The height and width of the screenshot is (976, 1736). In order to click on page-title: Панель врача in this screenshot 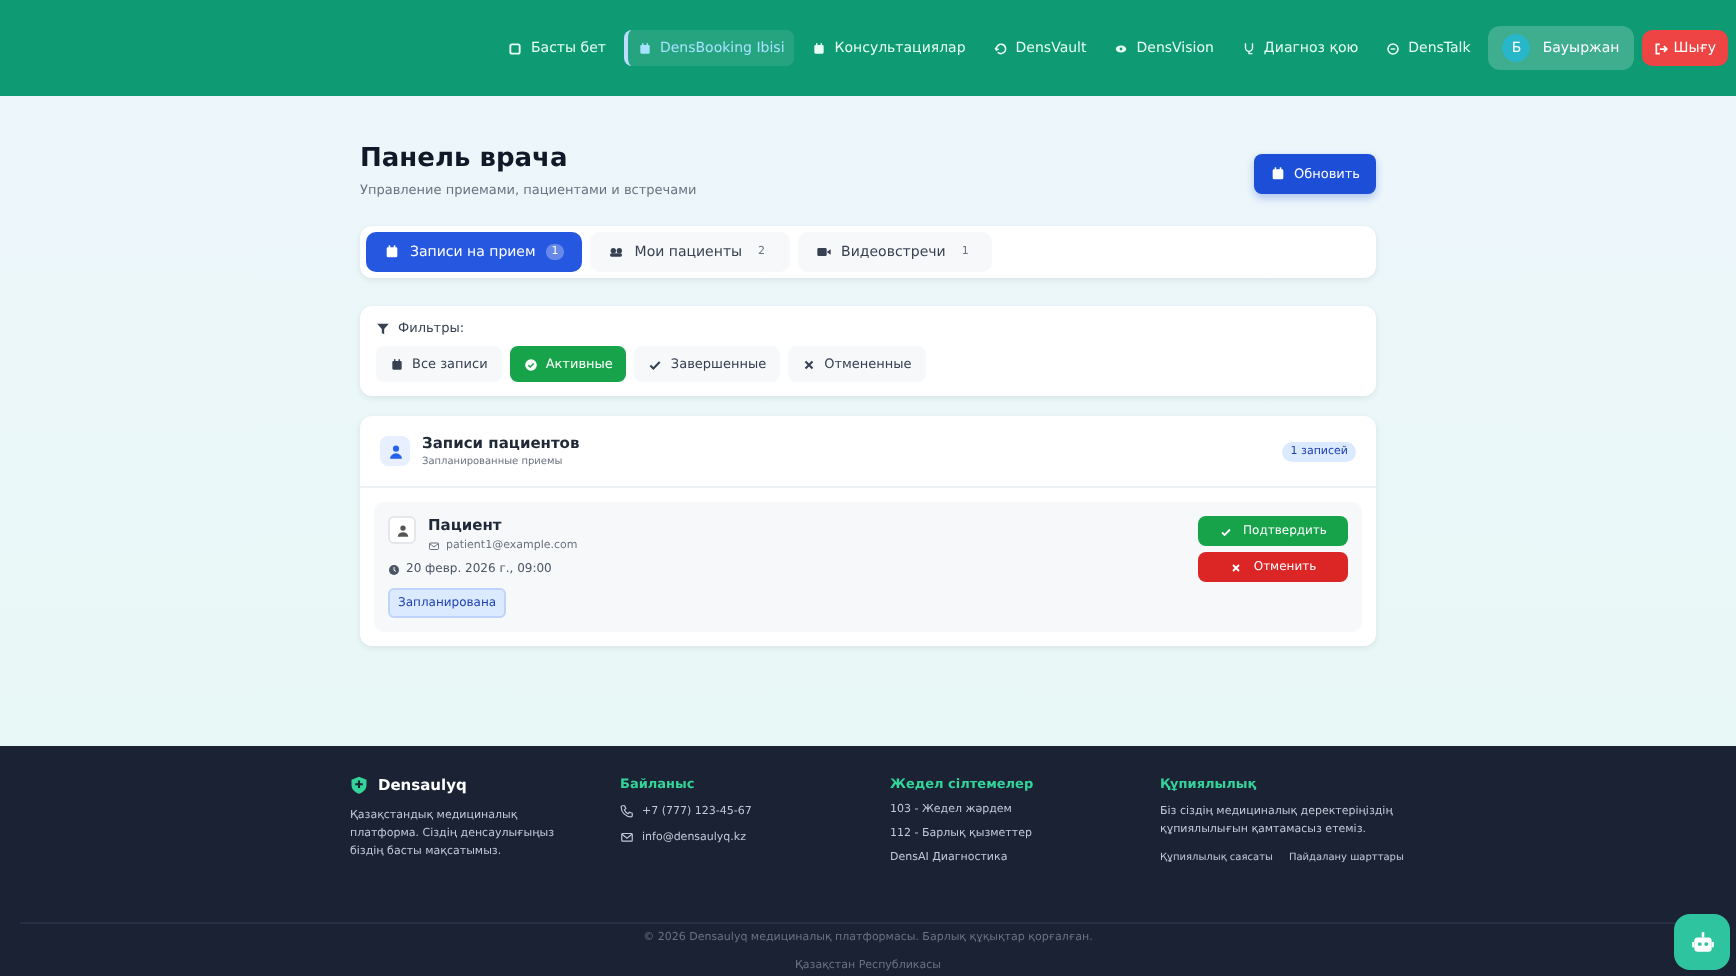, I will do `click(465, 159)`.